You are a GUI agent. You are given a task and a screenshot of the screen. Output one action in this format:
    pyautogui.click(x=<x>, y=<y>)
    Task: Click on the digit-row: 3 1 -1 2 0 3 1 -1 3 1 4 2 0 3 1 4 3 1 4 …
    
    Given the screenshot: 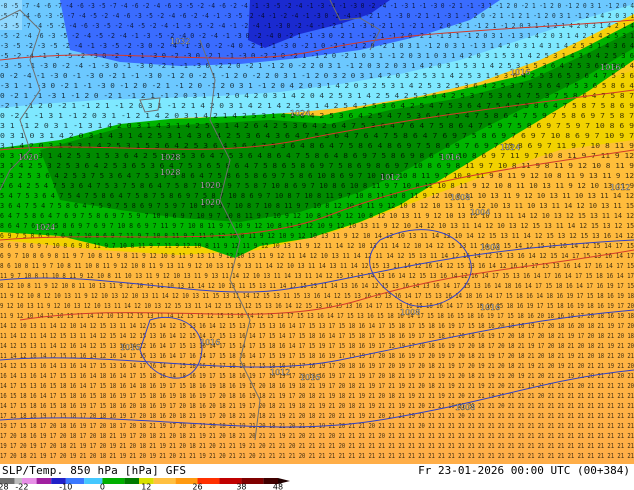 What is the action you would take?
    pyautogui.click(x=317, y=126)
    